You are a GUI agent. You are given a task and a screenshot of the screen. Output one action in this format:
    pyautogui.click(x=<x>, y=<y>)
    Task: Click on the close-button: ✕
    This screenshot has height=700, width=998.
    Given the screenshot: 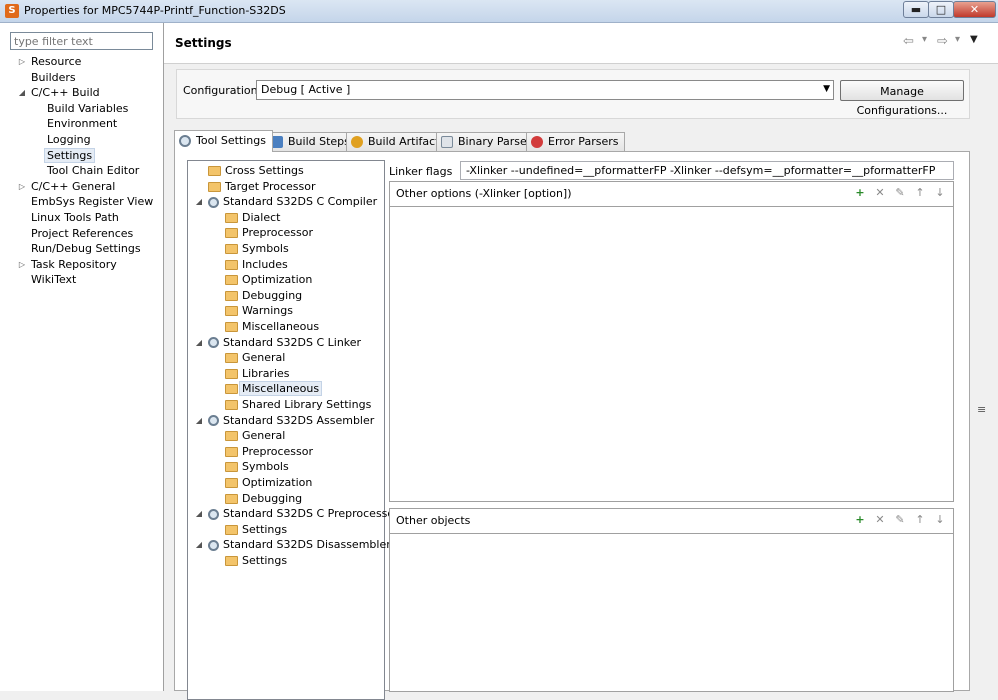 What is the action you would take?
    pyautogui.click(x=974, y=9)
    